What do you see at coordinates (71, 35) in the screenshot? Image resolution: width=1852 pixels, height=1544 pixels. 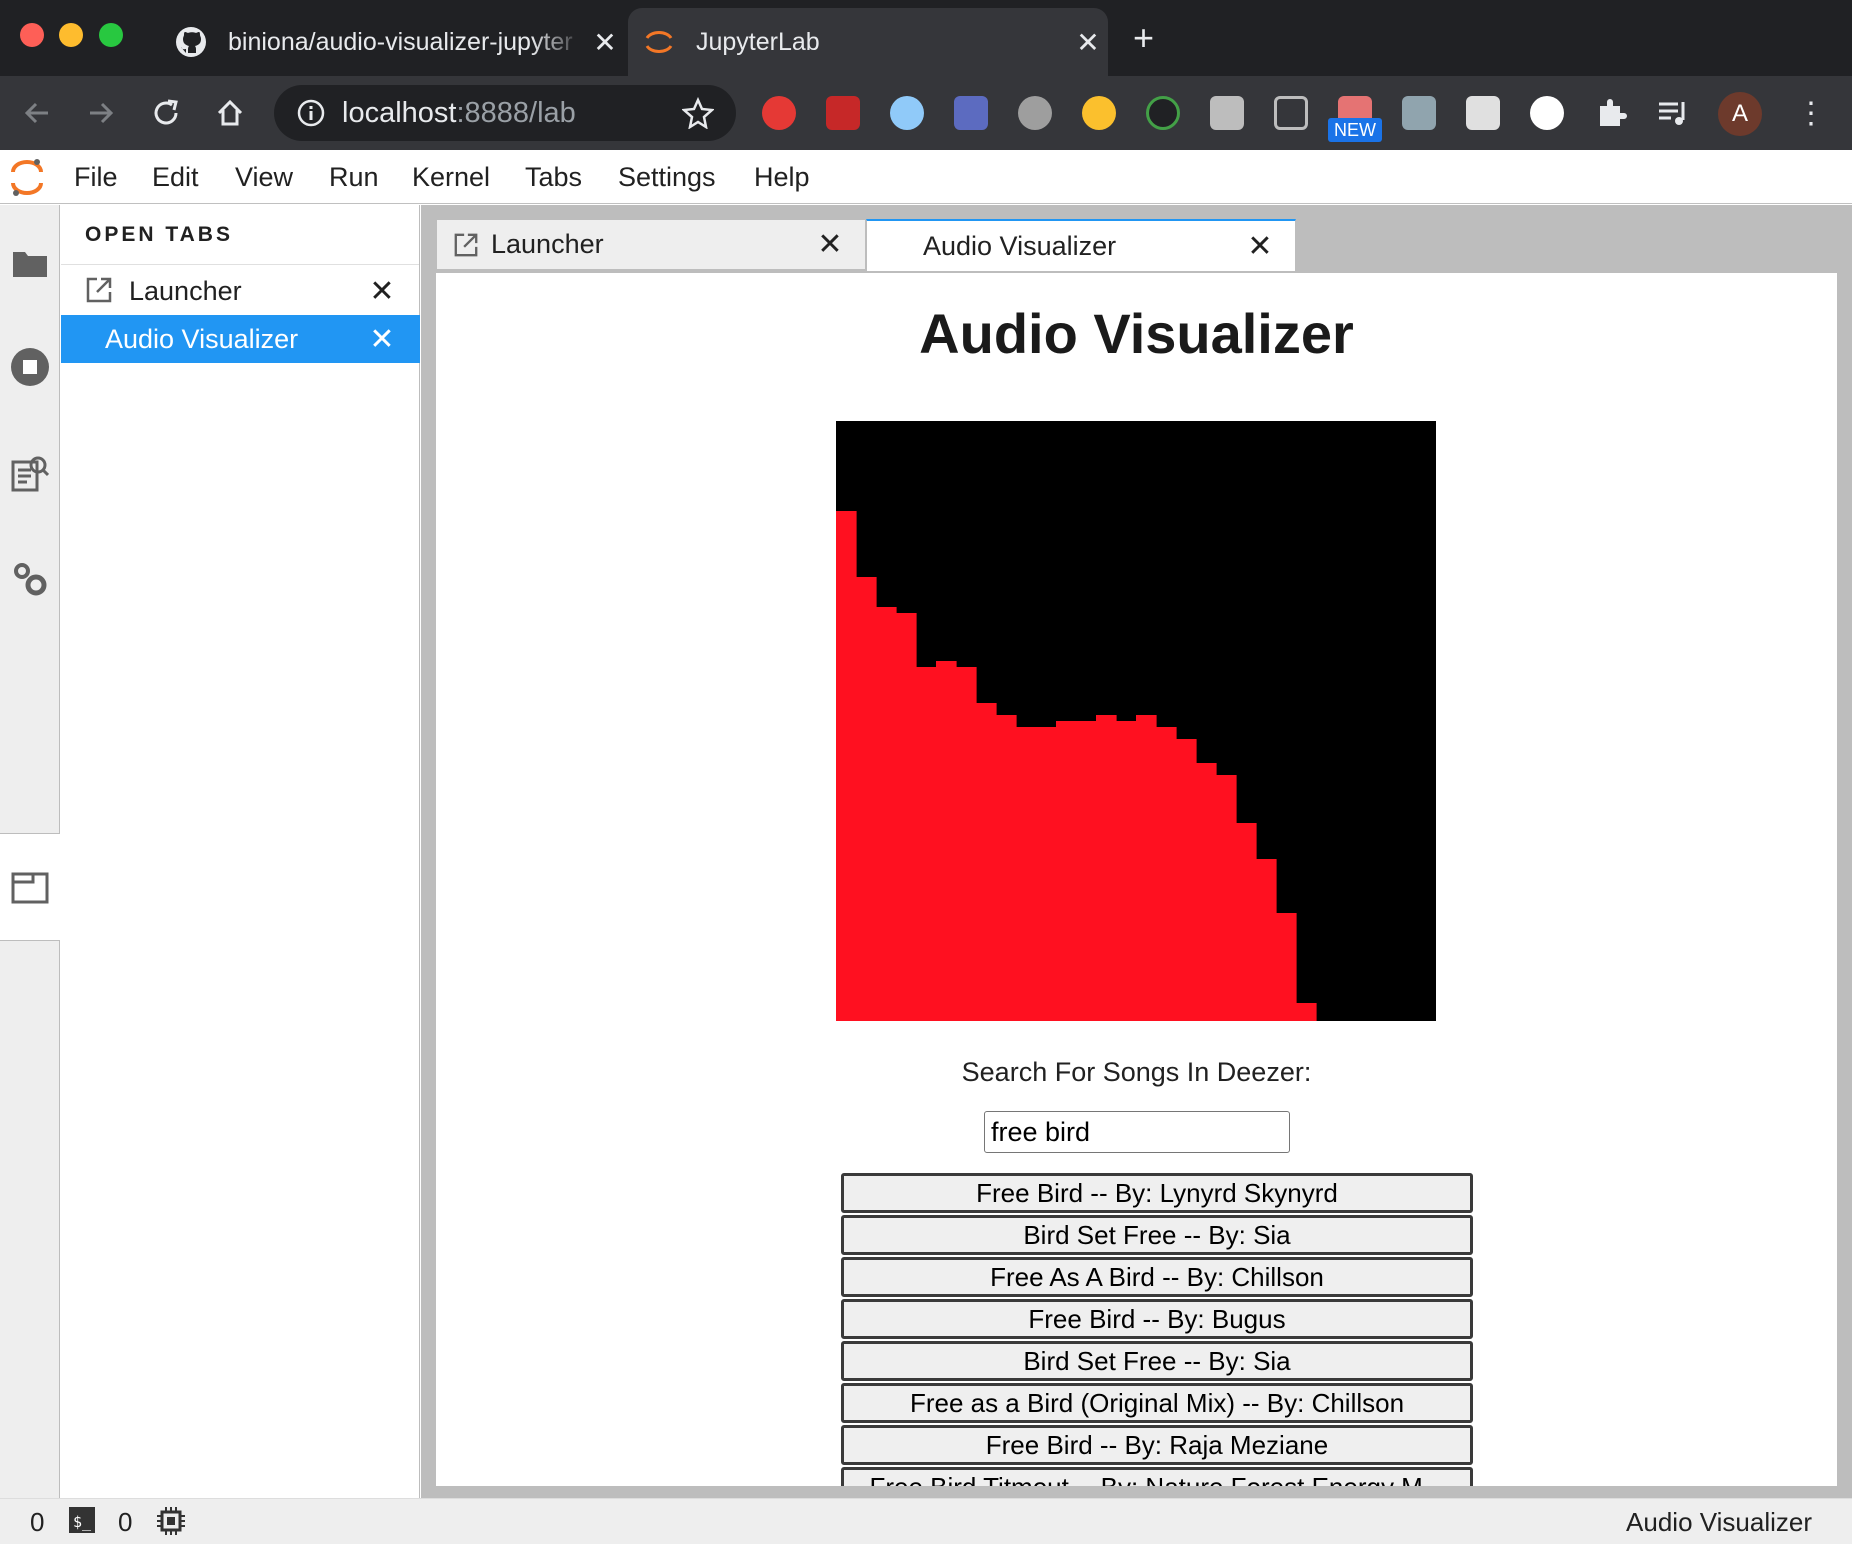 I see `window-minimize-button` at bounding box center [71, 35].